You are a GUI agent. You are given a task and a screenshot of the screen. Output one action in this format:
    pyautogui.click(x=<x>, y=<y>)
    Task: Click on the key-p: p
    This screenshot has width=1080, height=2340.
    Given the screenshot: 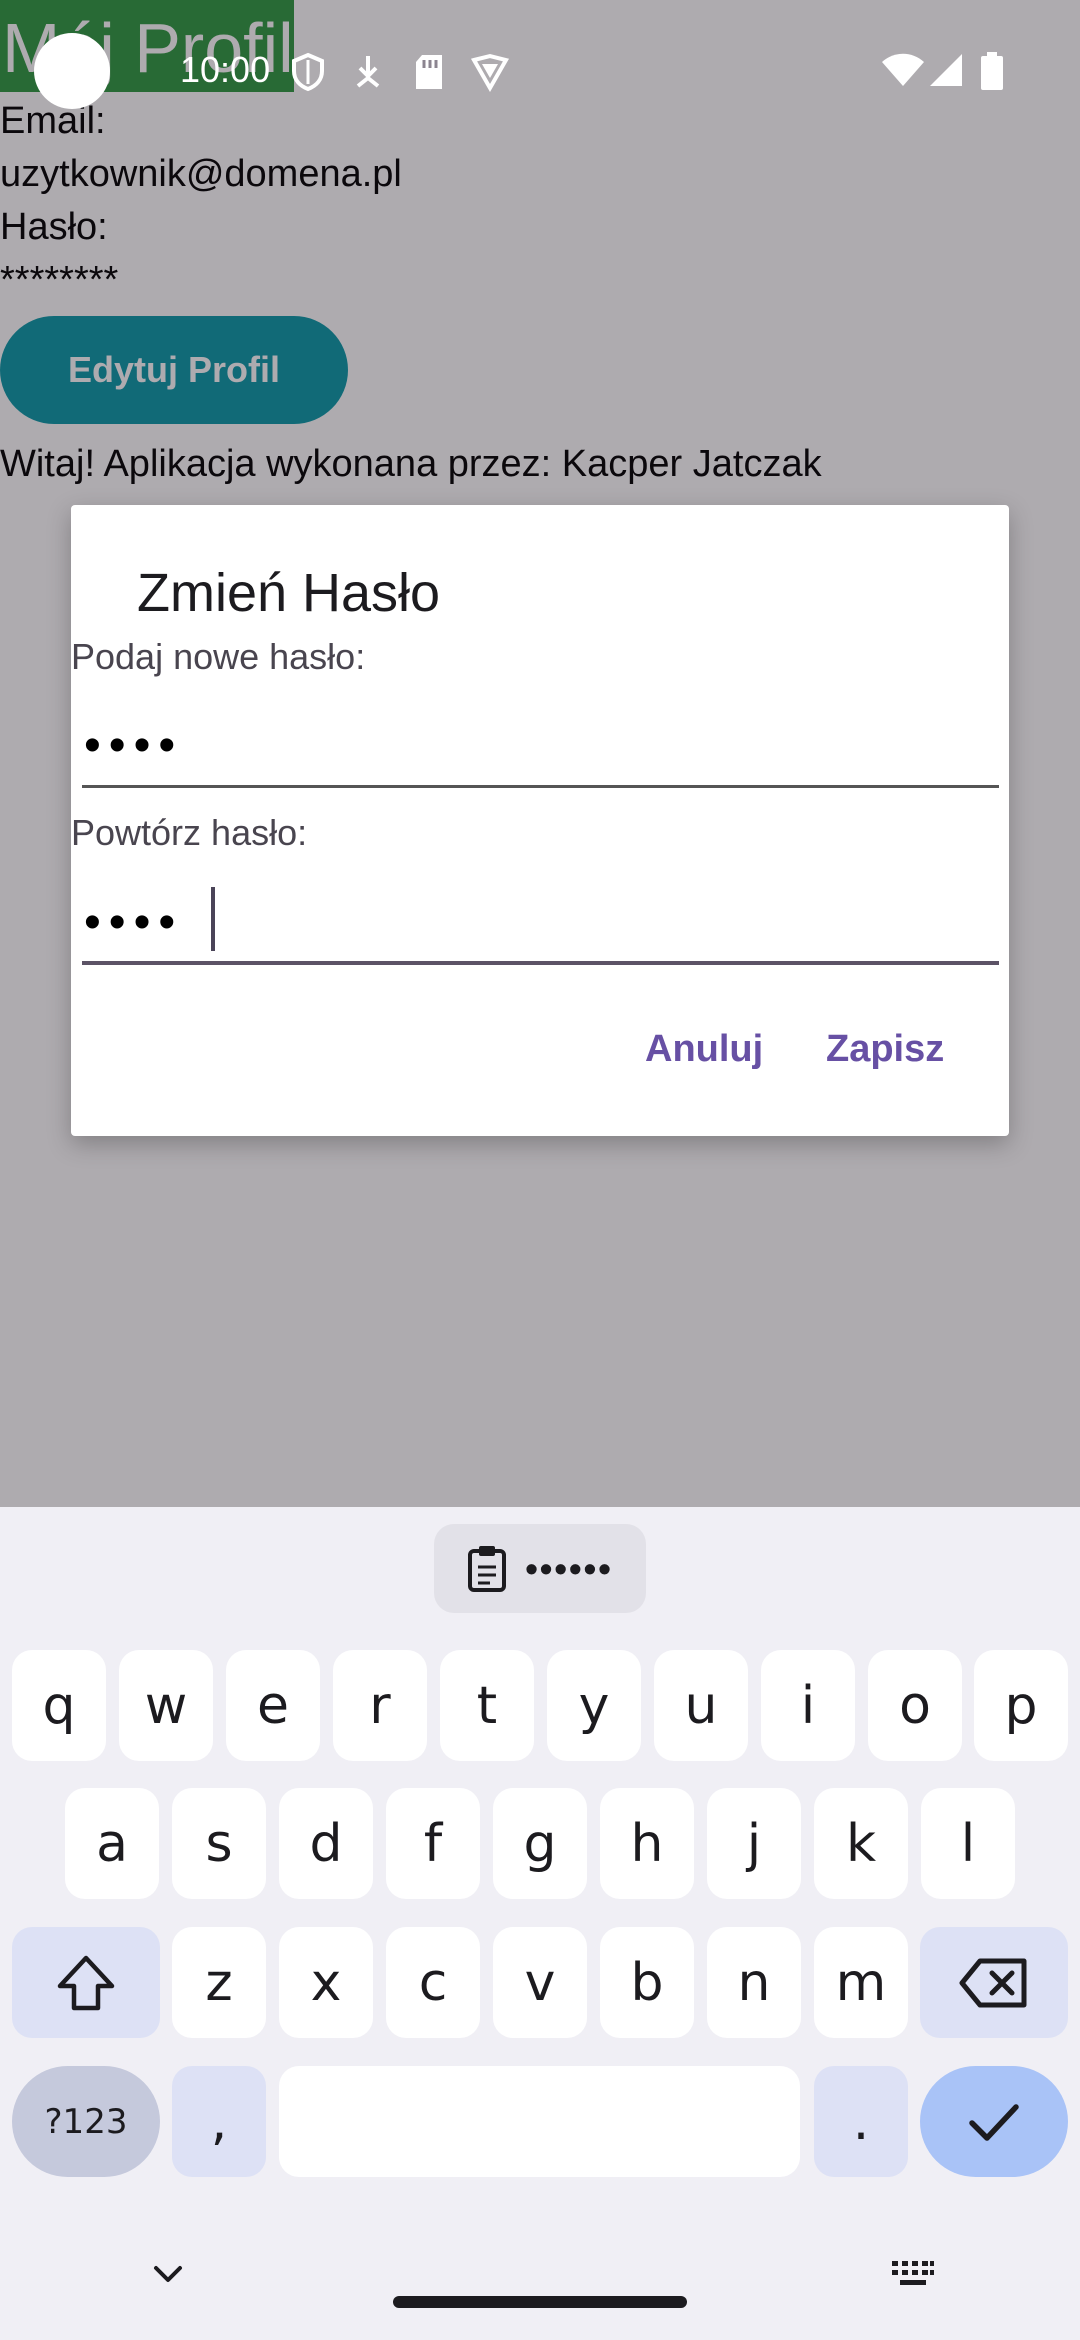 What is the action you would take?
    pyautogui.click(x=1021, y=1705)
    